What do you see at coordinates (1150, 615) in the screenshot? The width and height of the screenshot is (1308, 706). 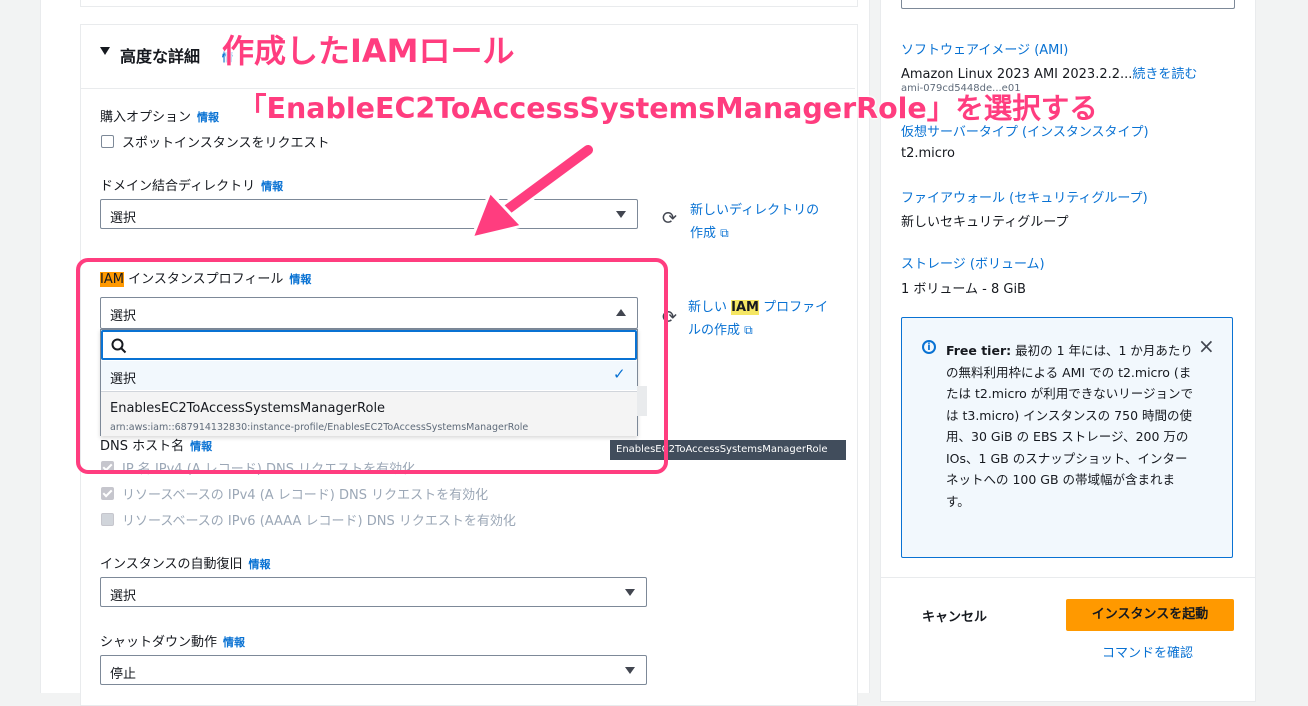 I see `launch-instance-button: インスタンスを起動` at bounding box center [1150, 615].